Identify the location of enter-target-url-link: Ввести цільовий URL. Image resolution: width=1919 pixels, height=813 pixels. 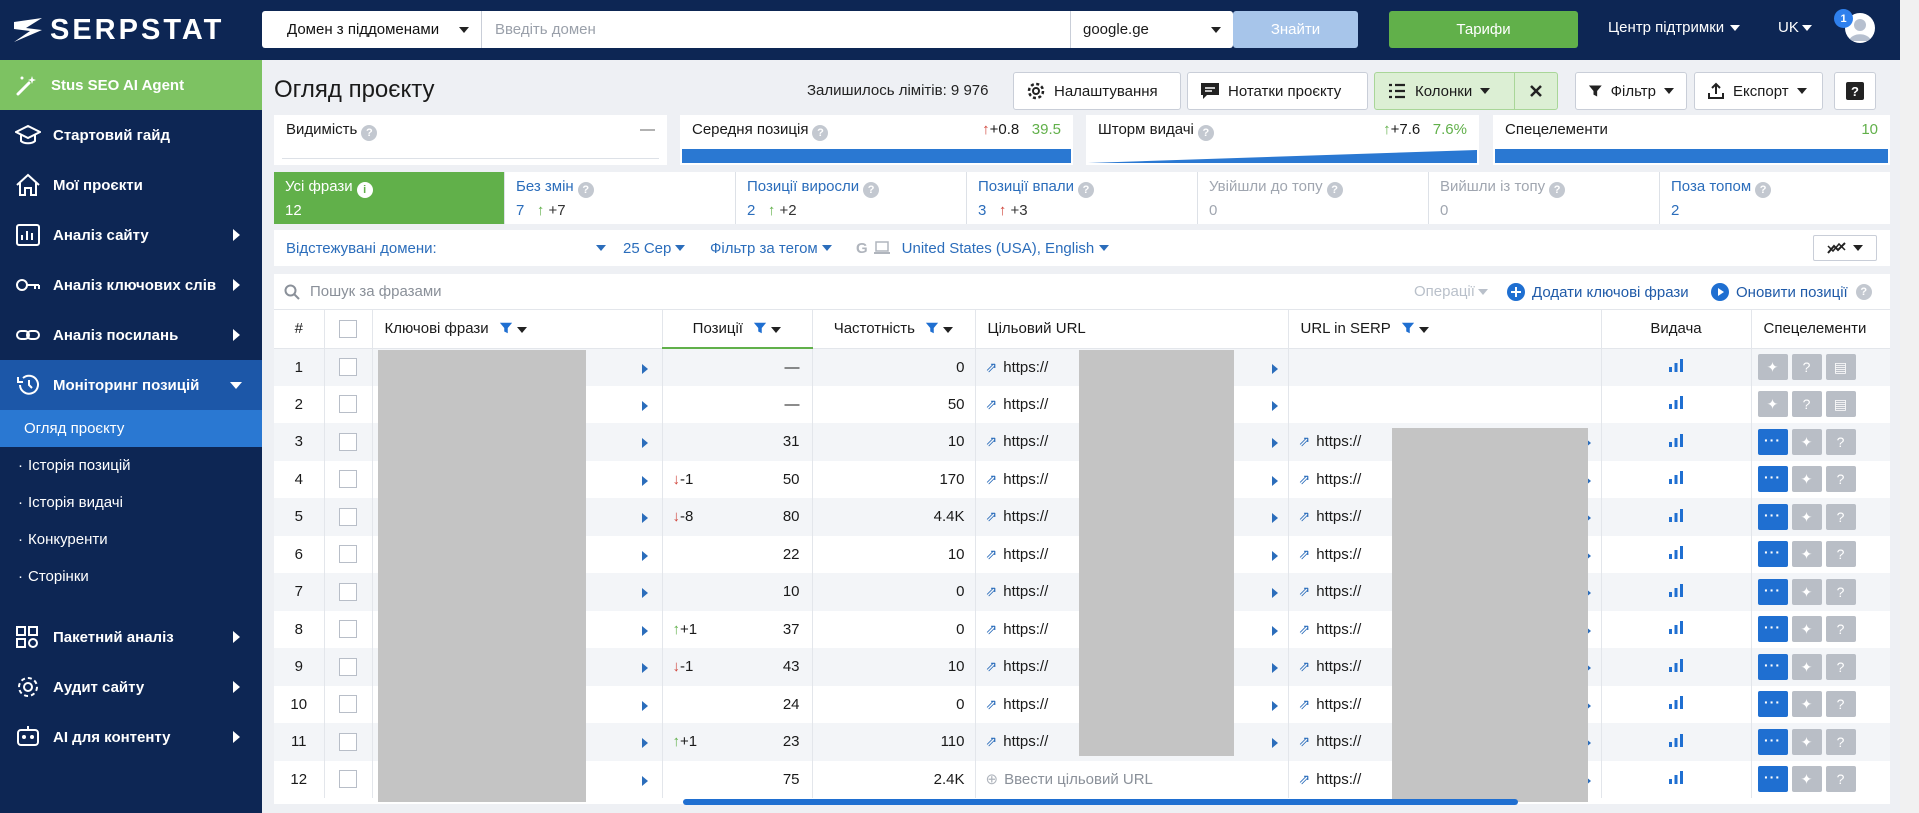
(1078, 779).